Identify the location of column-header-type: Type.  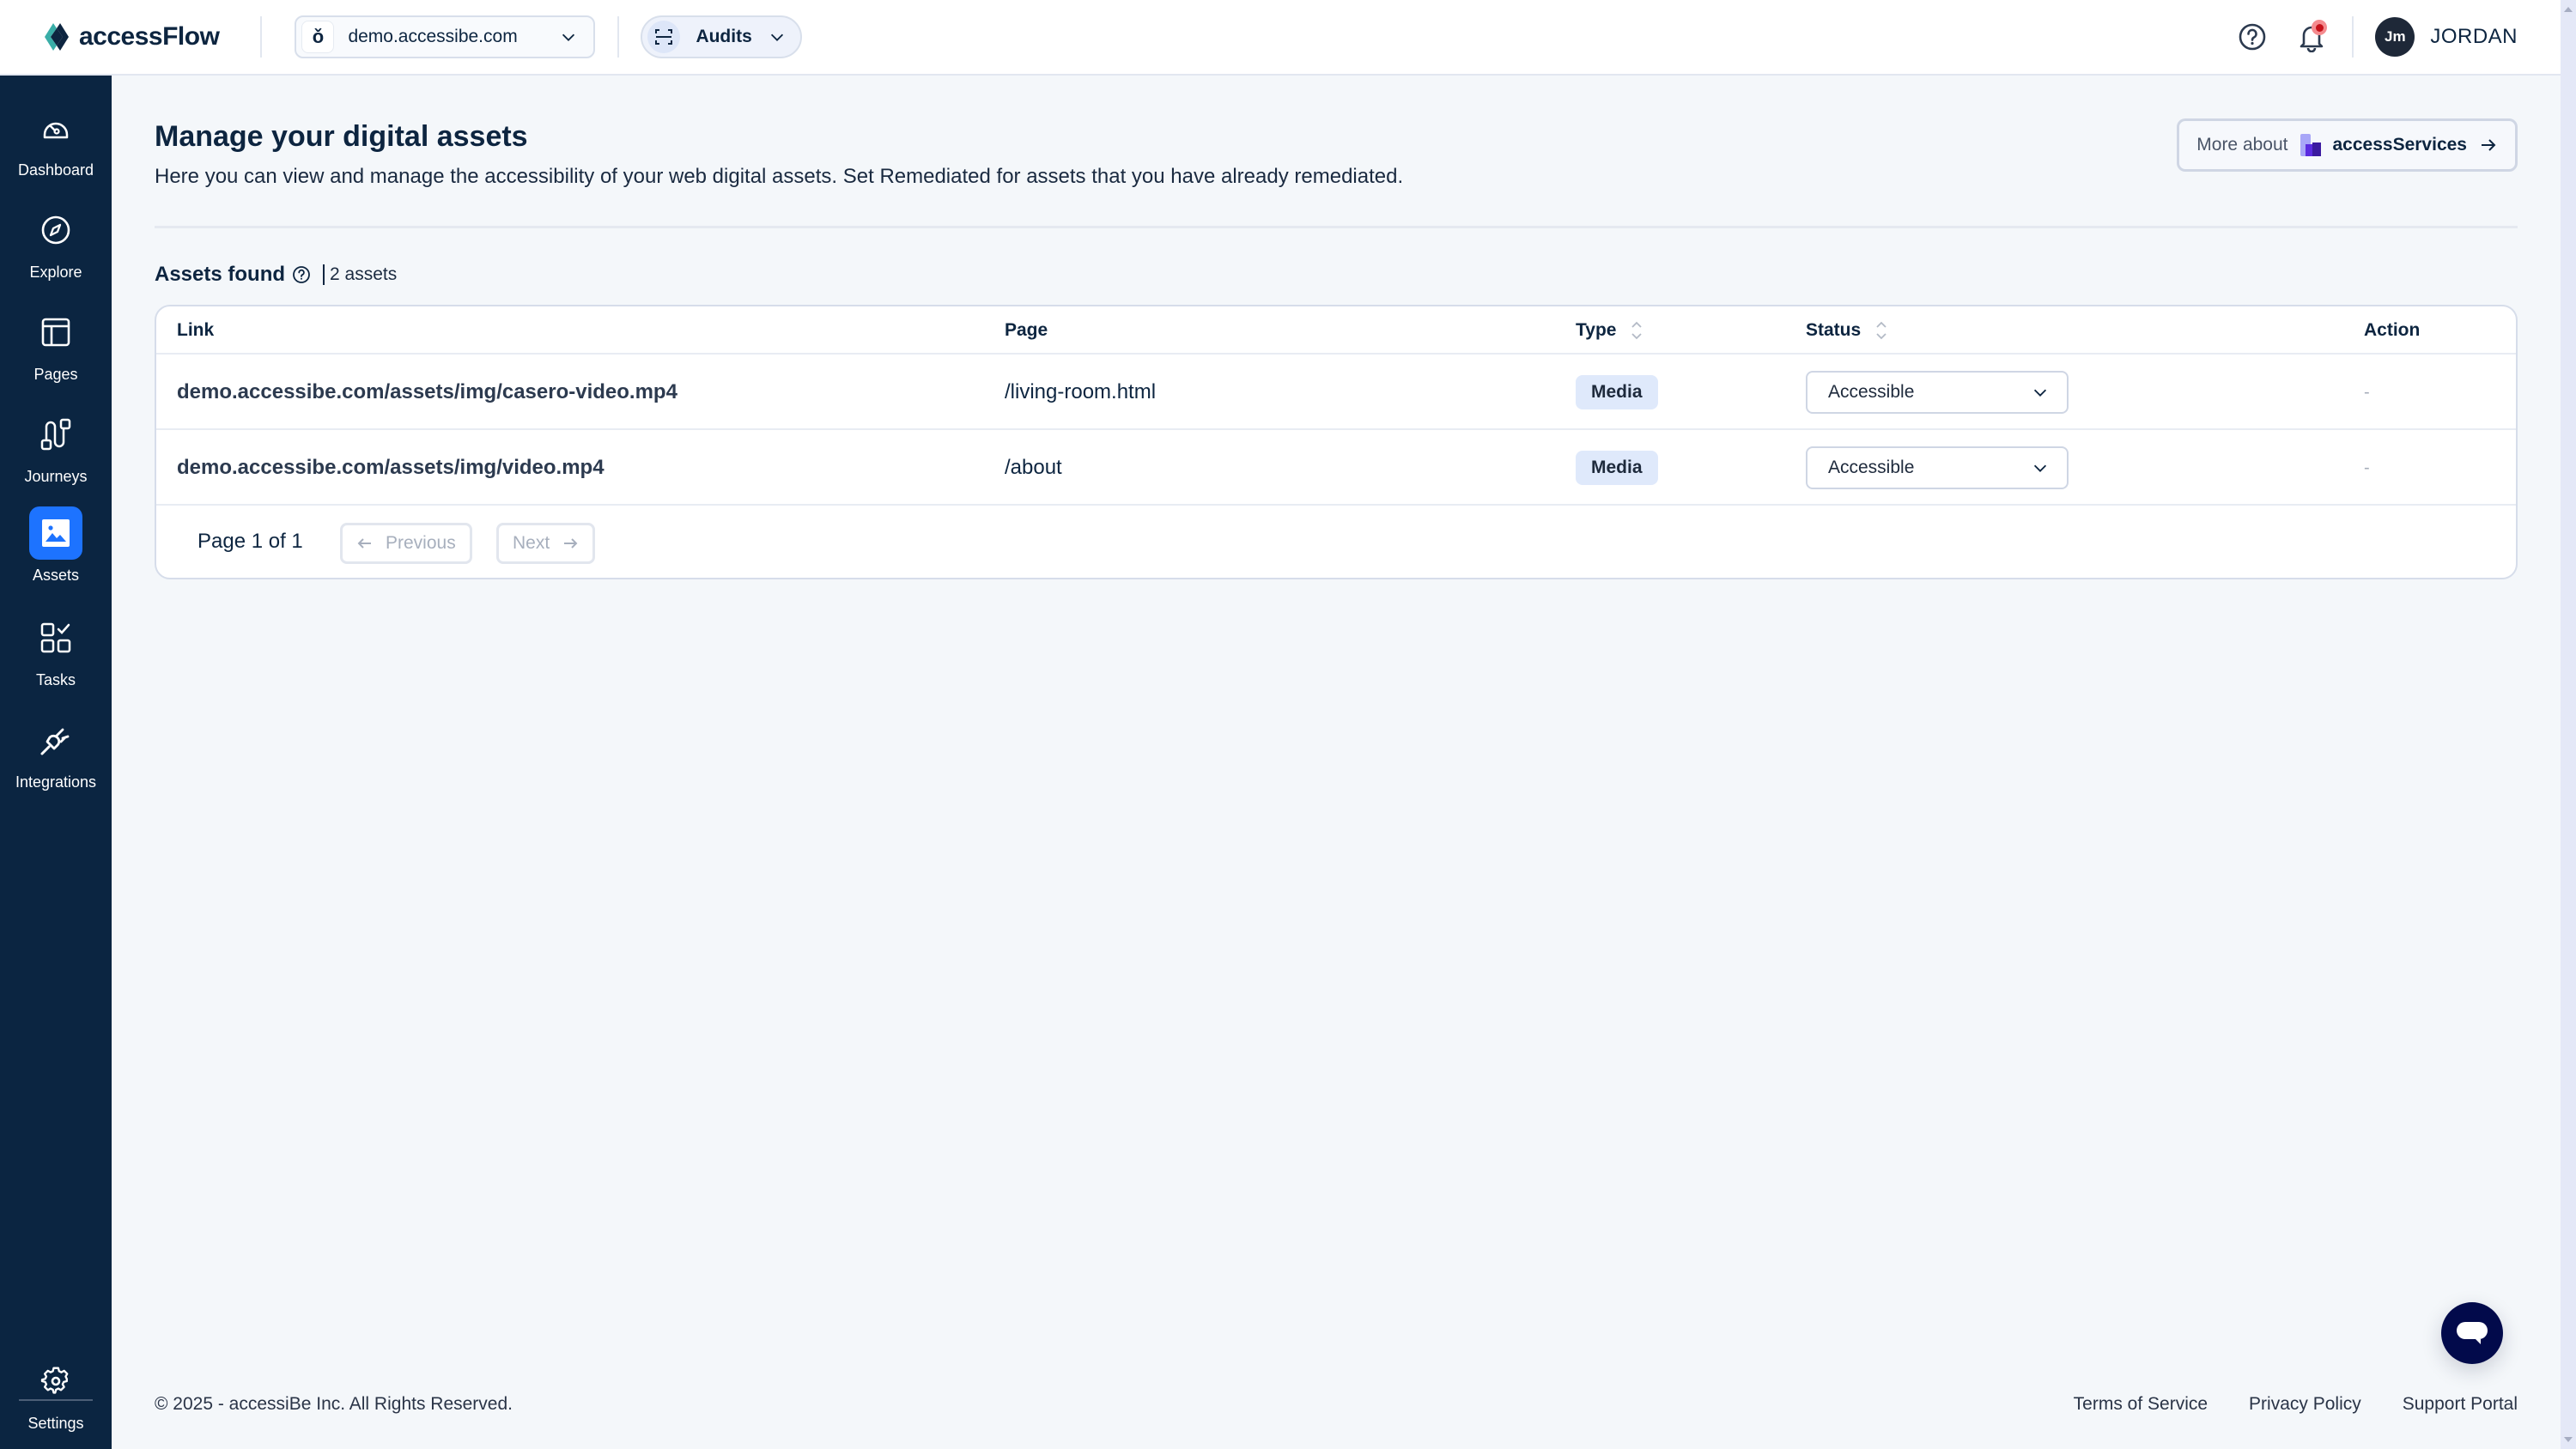
(1609, 330).